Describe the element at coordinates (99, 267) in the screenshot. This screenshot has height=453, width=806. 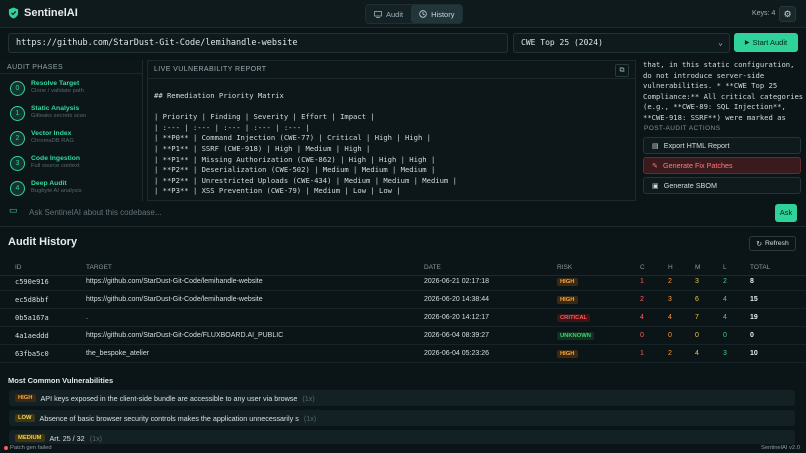
I see `col-target: TARGET` at that location.